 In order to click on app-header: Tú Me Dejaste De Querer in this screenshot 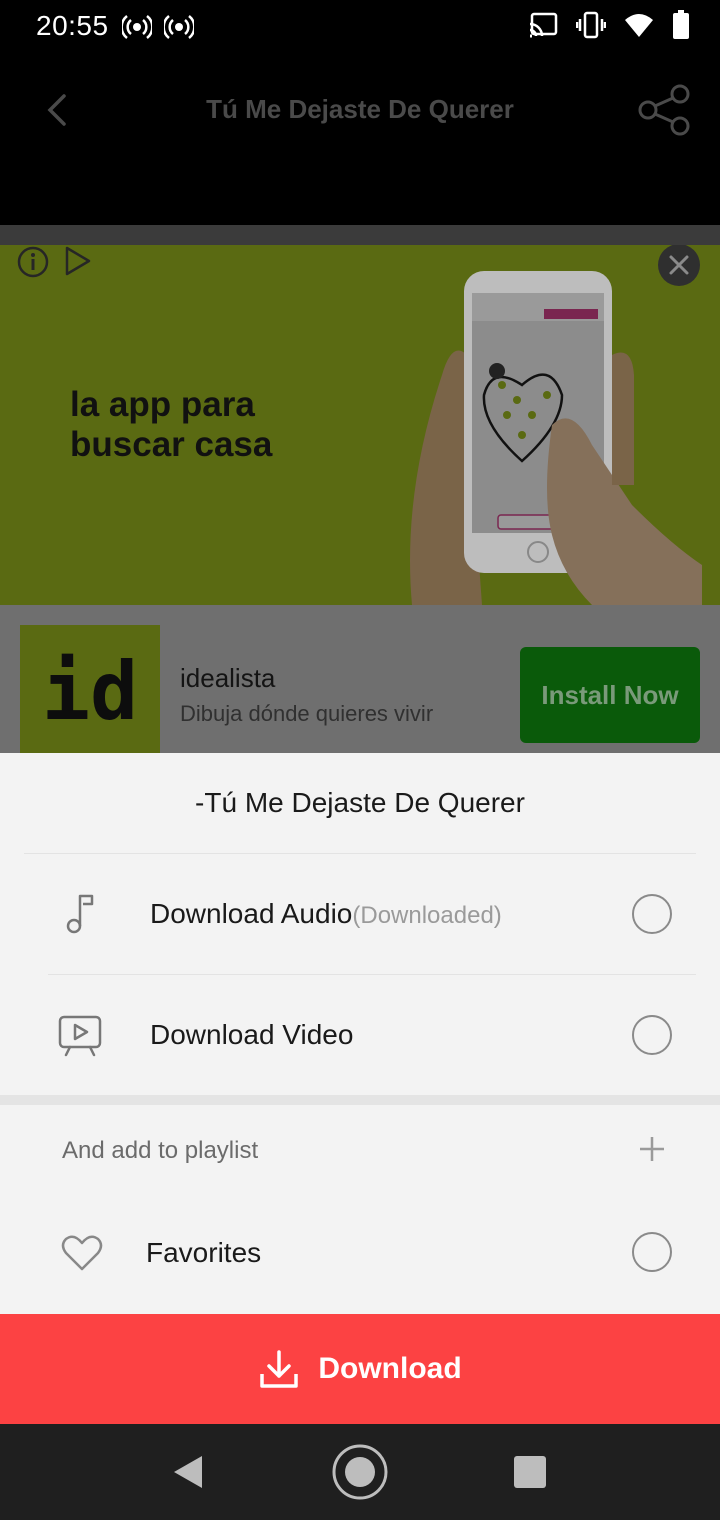, I will do `click(360, 138)`.